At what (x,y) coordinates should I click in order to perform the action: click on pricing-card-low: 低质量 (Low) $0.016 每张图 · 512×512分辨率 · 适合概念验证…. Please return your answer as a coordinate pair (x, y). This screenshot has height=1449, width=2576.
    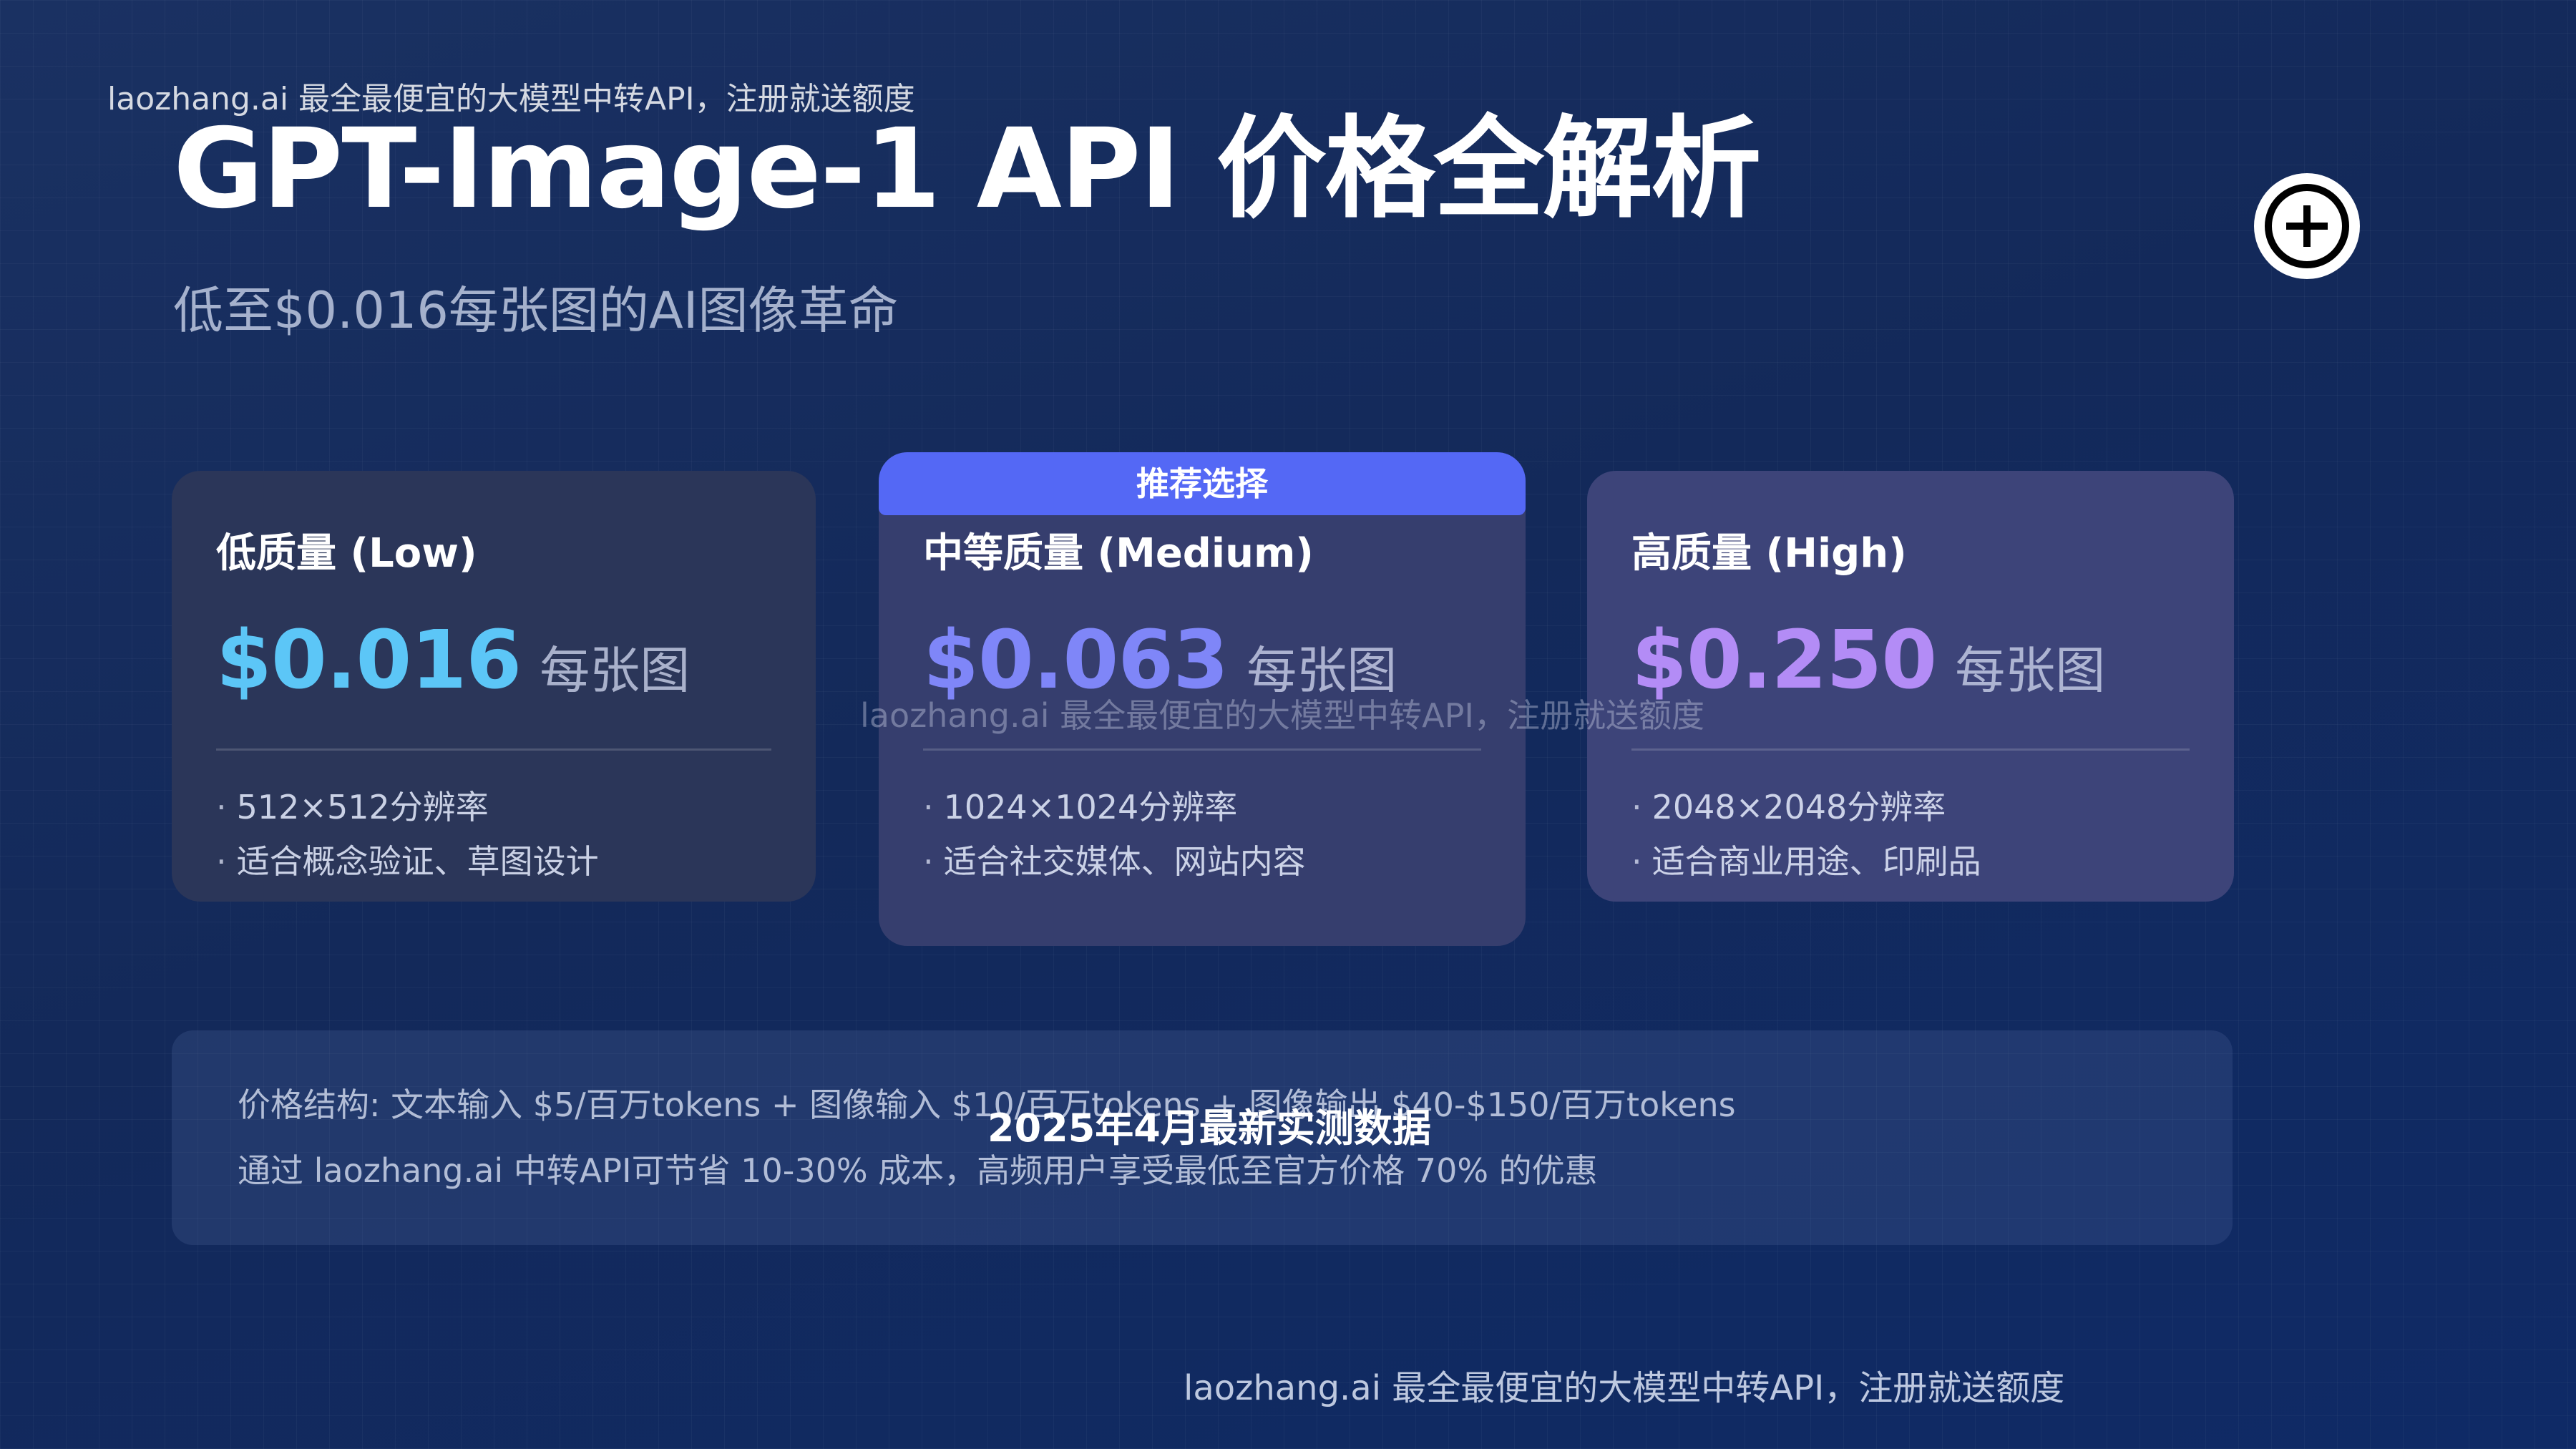
    Looking at the image, I should click on (494, 686).